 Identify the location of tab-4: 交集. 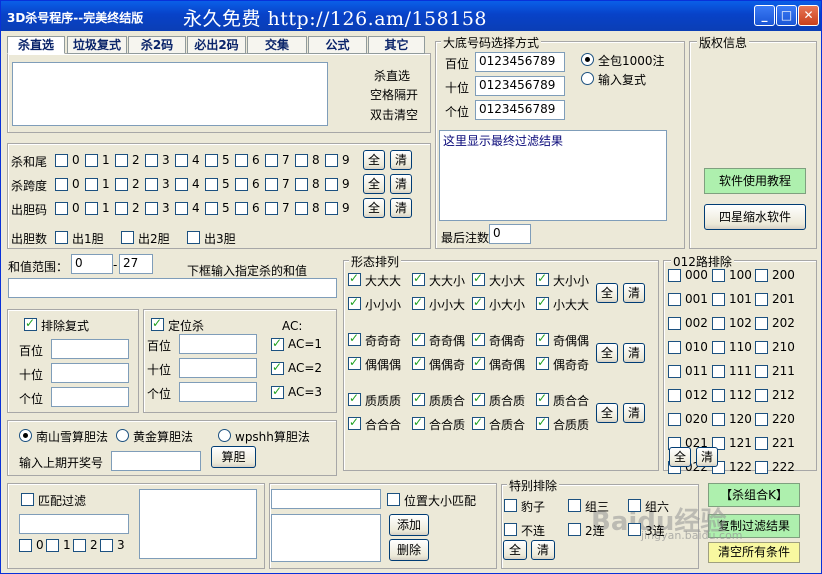
(277, 45).